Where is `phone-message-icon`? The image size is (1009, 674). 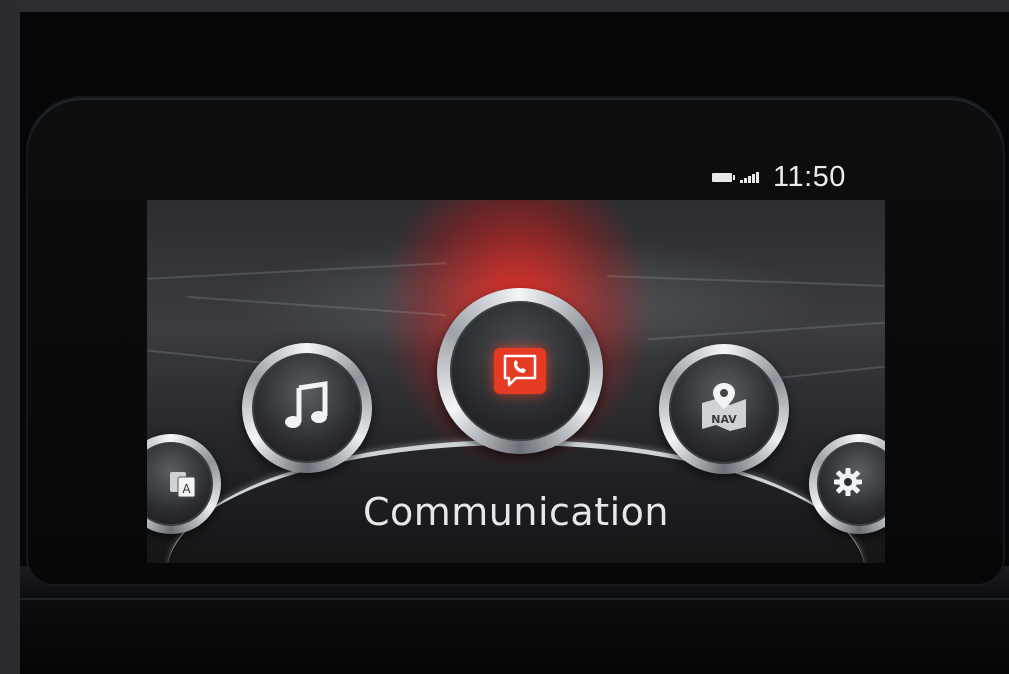 phone-message-icon is located at coordinates (520, 371).